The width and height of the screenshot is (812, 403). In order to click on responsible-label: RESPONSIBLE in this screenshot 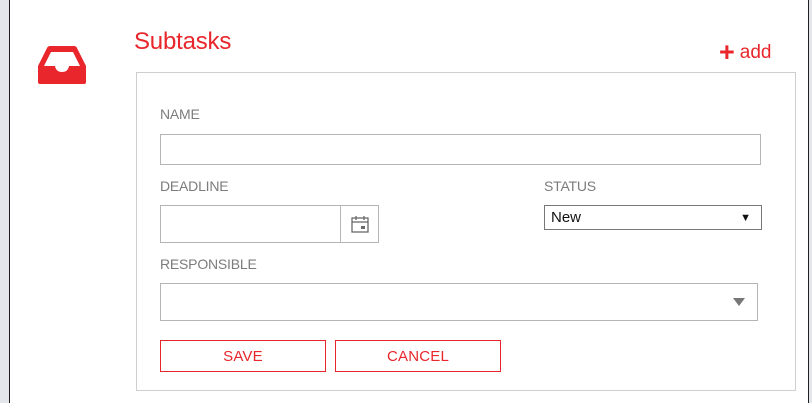, I will do `click(208, 264)`.